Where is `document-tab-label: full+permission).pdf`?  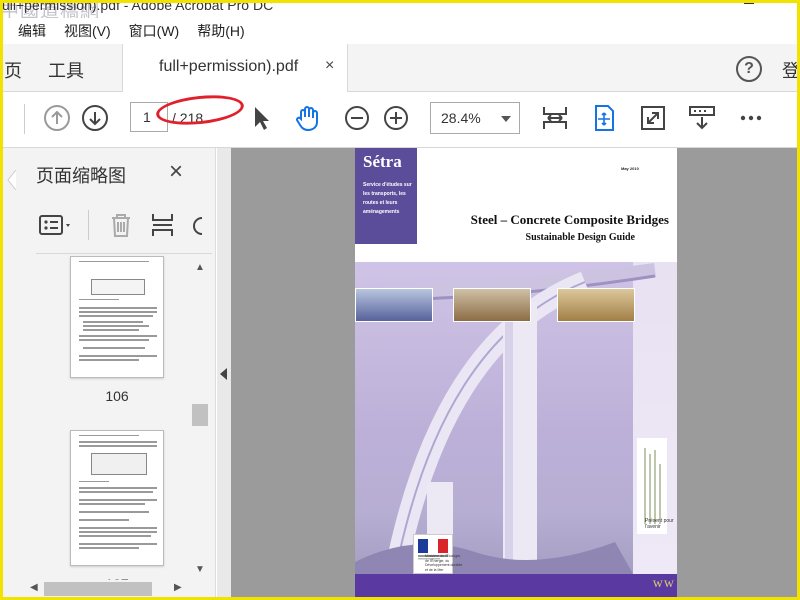 document-tab-label: full+permission).pdf is located at coordinates (229, 66).